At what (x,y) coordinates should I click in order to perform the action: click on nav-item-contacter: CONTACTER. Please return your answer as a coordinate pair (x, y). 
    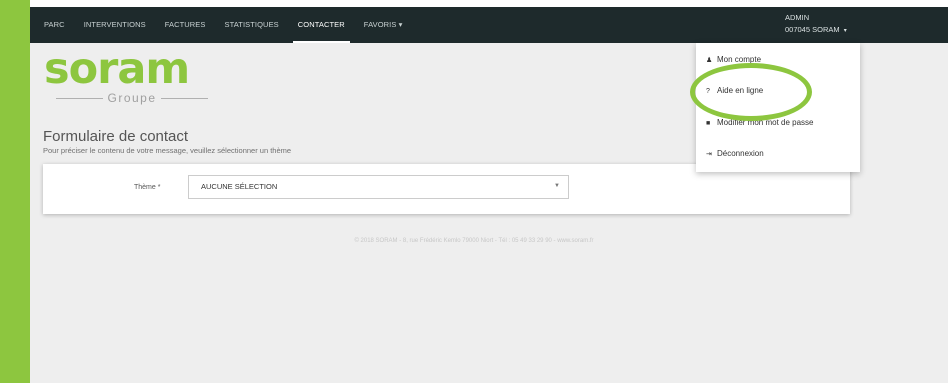
    Looking at the image, I should click on (321, 25).